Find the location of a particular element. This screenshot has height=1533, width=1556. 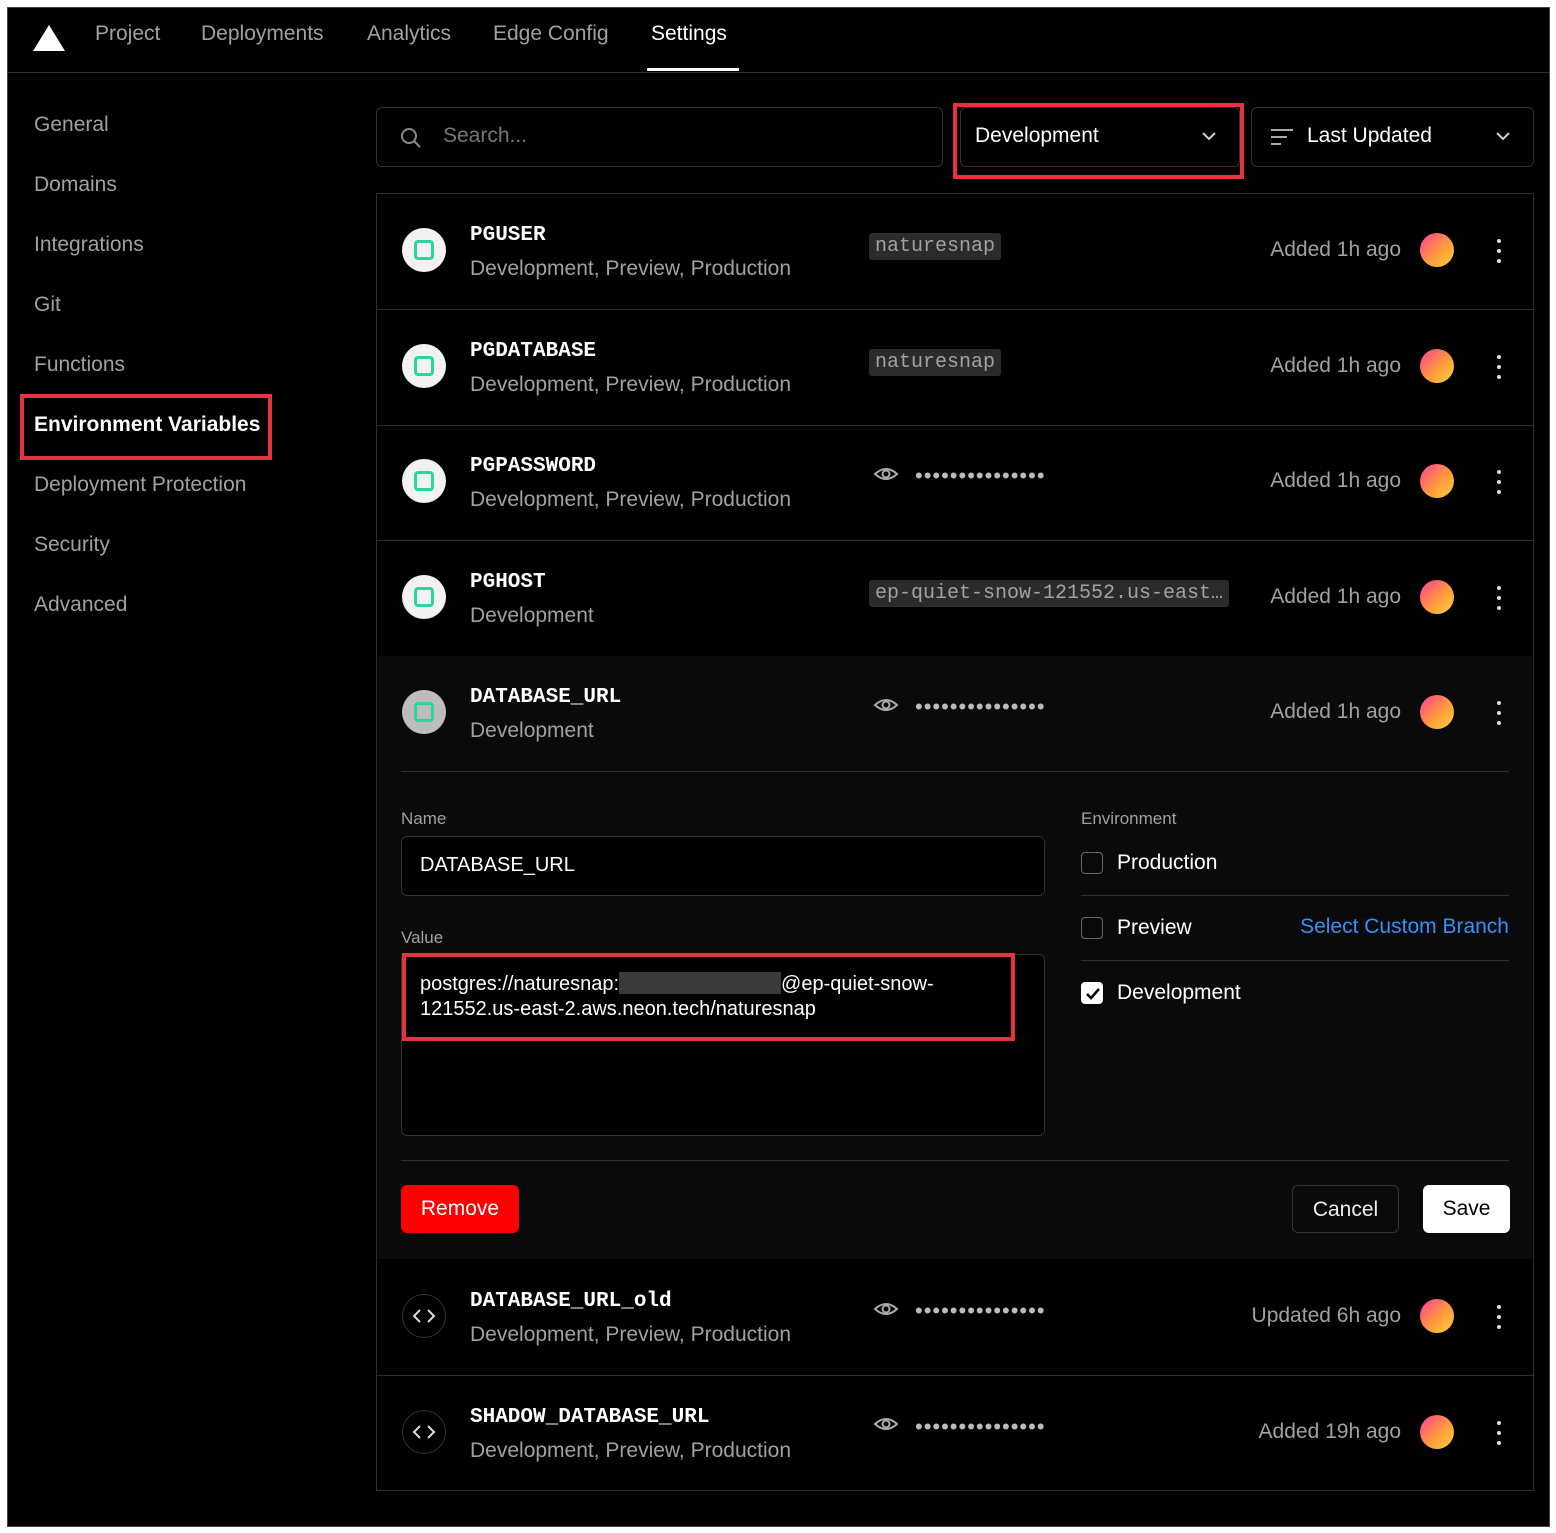

preview-checkbox is located at coordinates (1092, 928).